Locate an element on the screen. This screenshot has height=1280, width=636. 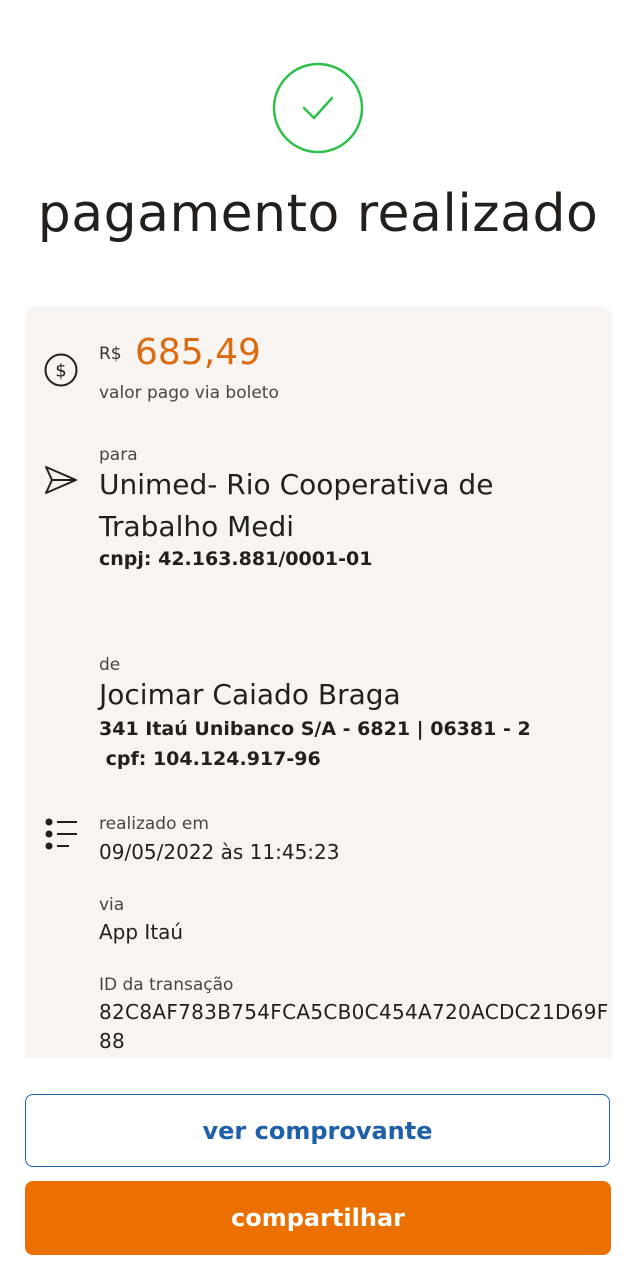
recipient-cnpj: cnpj: 42.163.881/0001-01 is located at coordinates (236, 559).